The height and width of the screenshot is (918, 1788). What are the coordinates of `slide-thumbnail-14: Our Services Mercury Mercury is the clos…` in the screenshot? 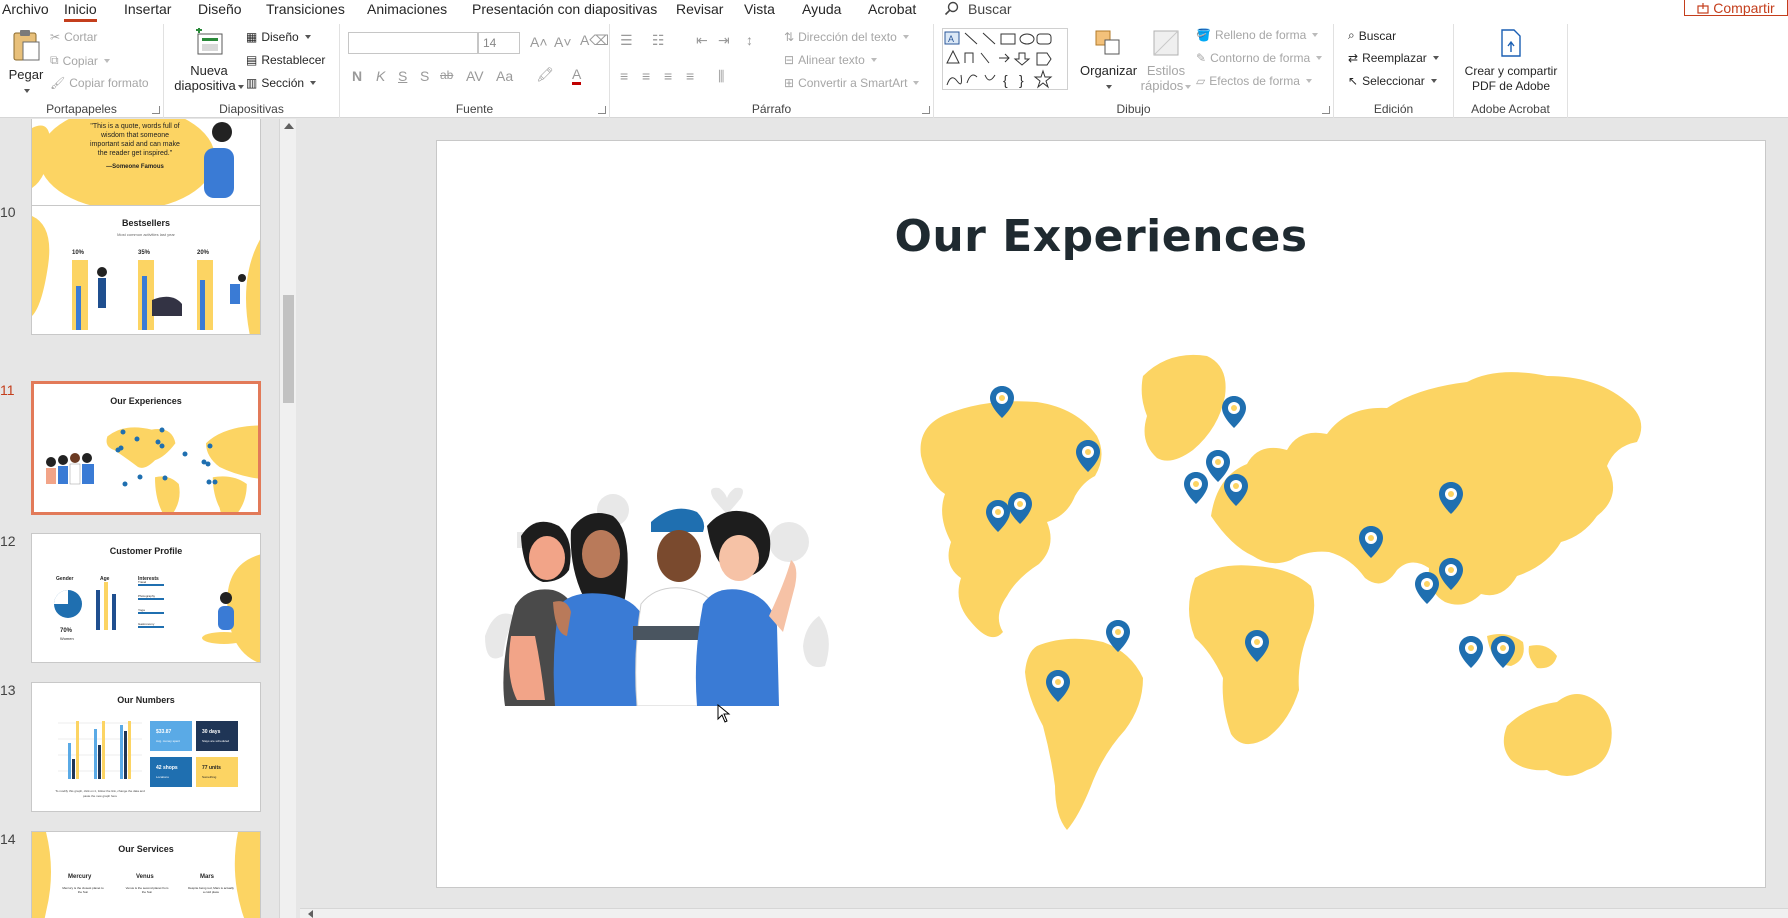 It's located at (146, 874).